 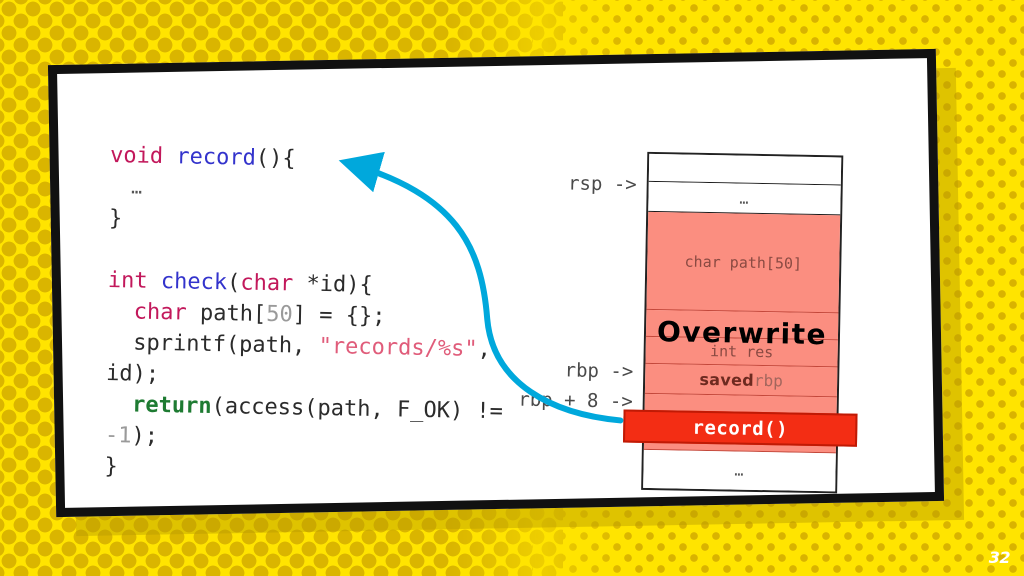 What do you see at coordinates (304, 470) in the screenshot?
I see `code-line: }` at bounding box center [304, 470].